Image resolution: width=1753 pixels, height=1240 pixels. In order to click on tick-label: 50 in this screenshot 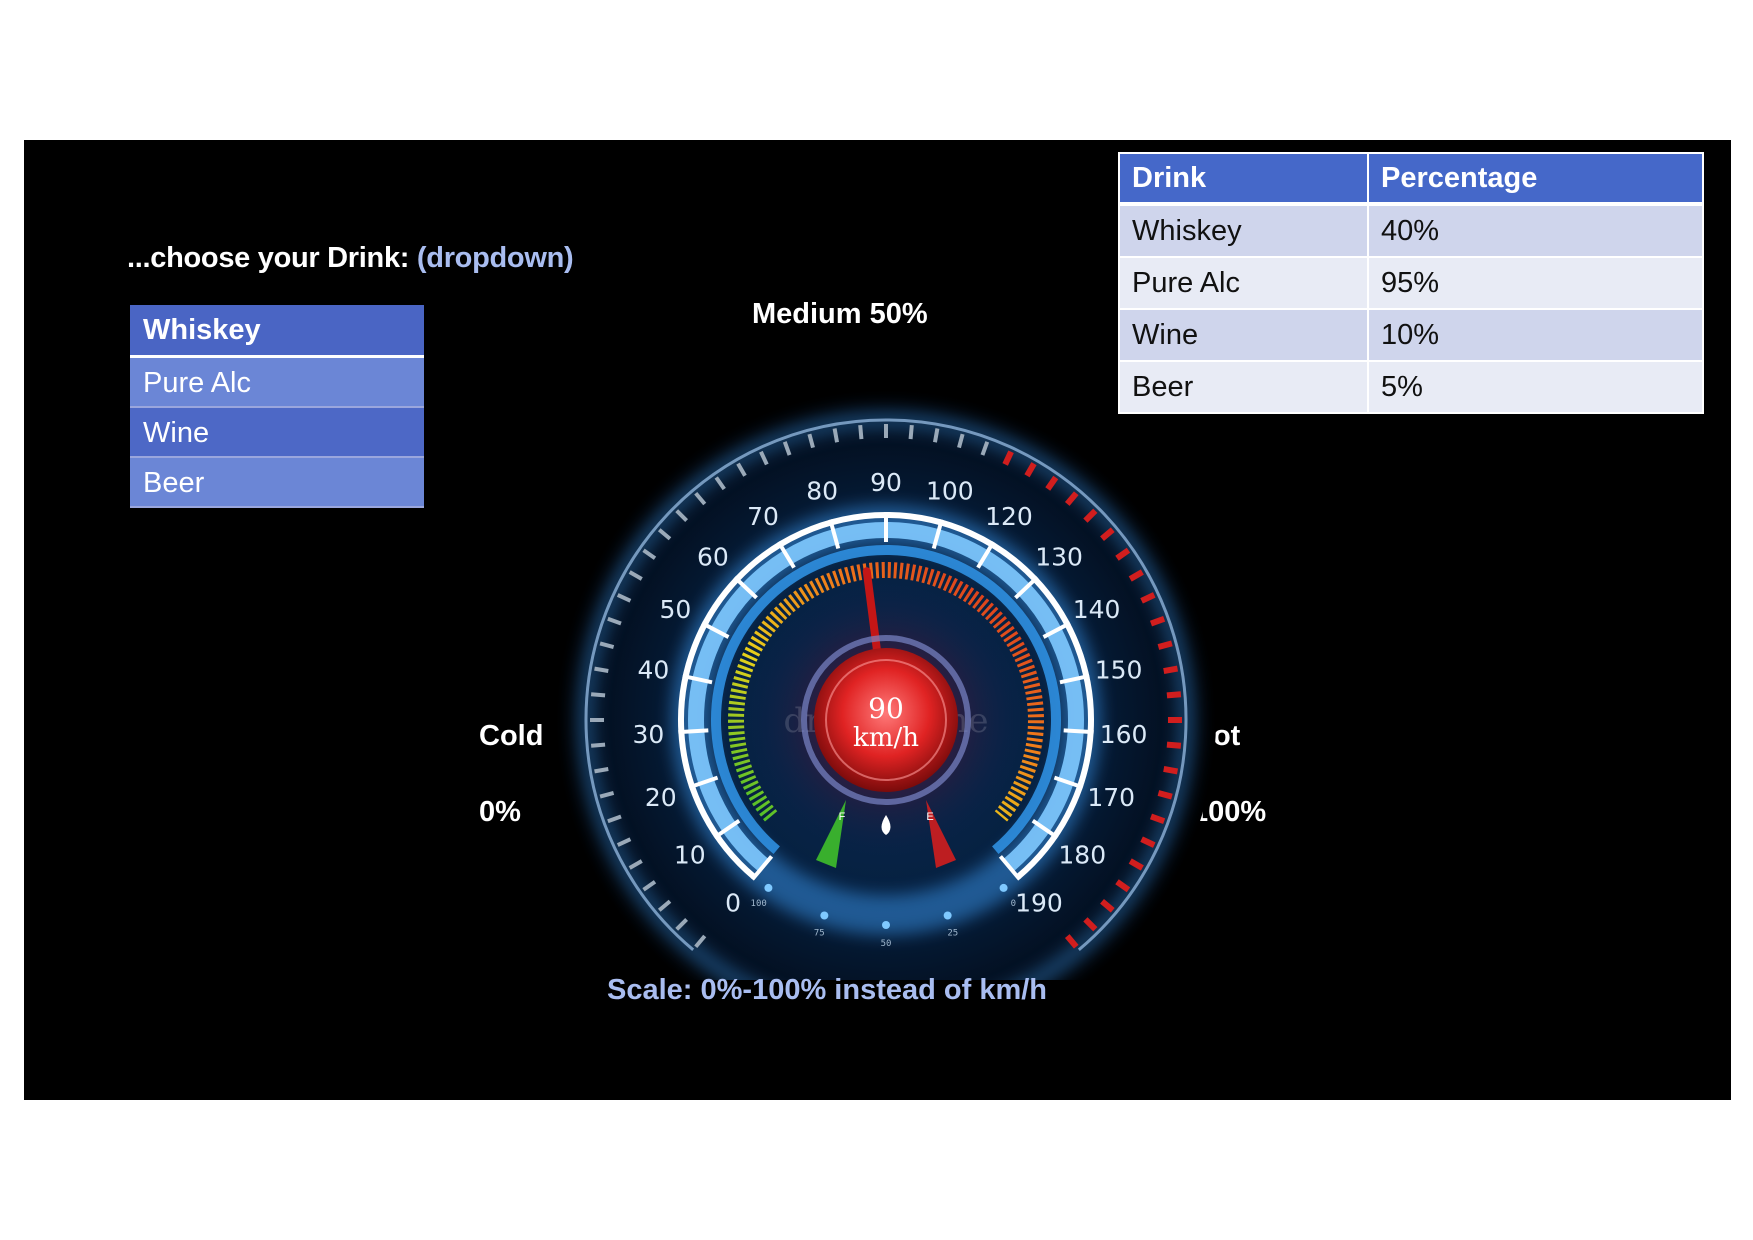, I will do `click(676, 609)`.